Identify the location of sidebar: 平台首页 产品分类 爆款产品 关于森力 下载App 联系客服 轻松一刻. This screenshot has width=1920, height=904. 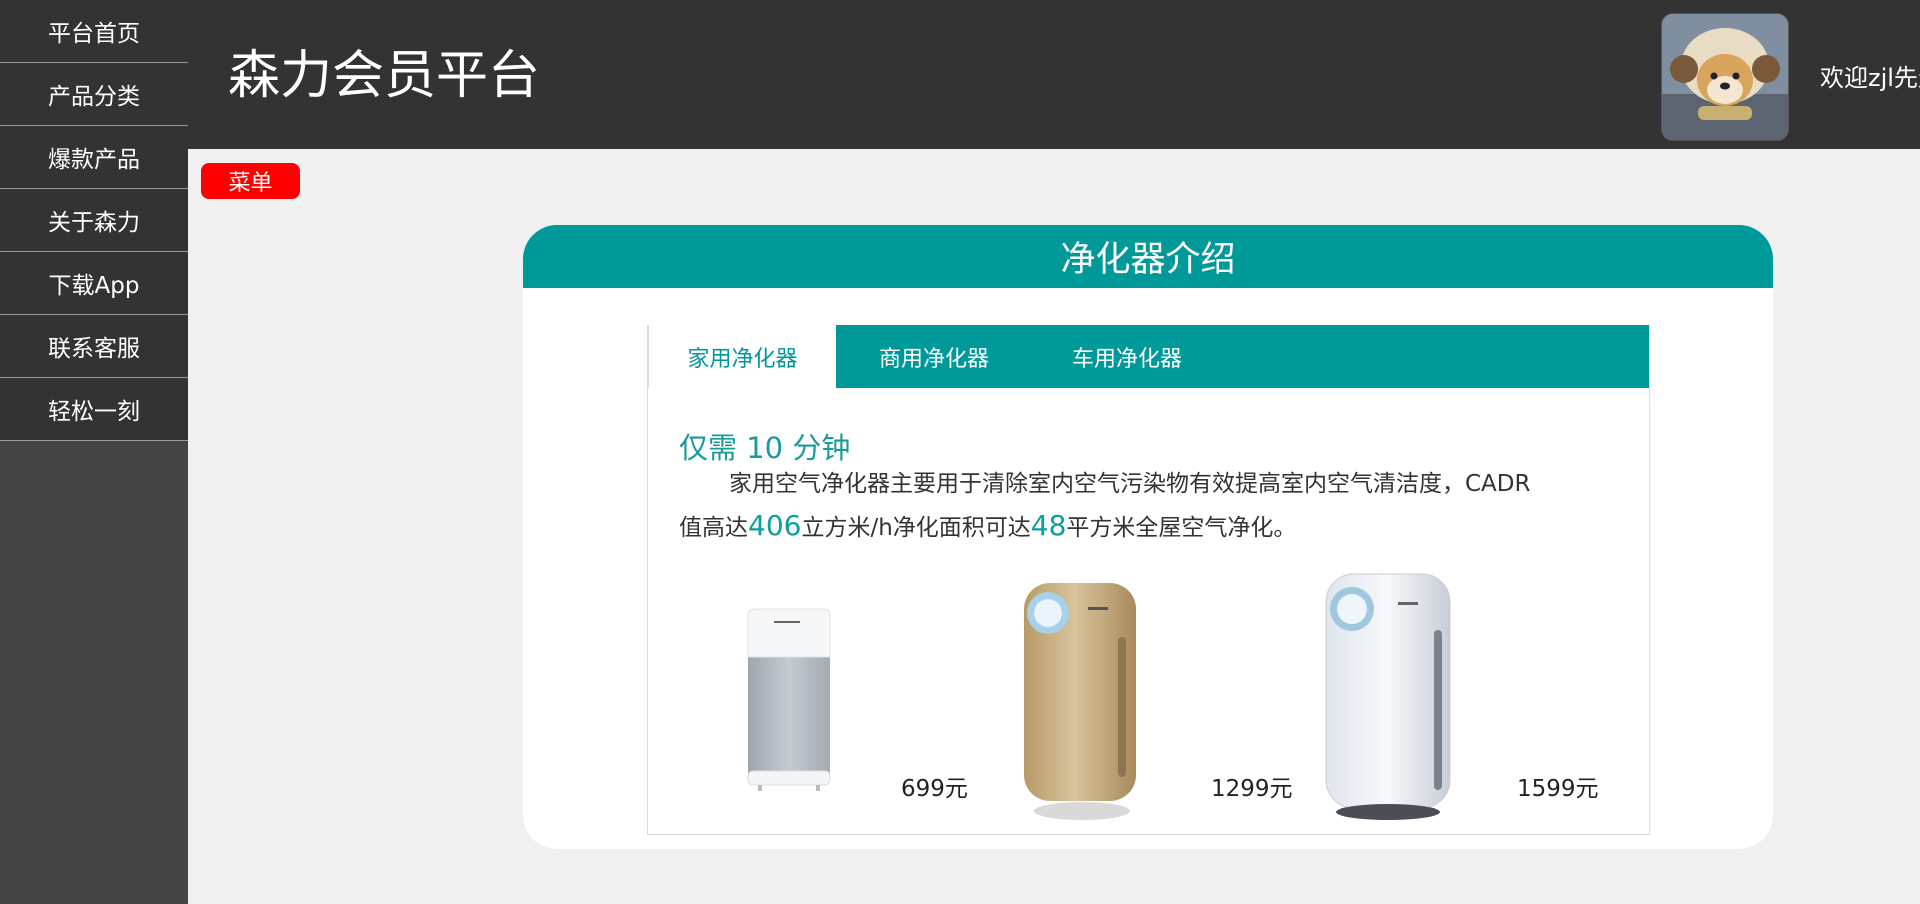
(94, 452).